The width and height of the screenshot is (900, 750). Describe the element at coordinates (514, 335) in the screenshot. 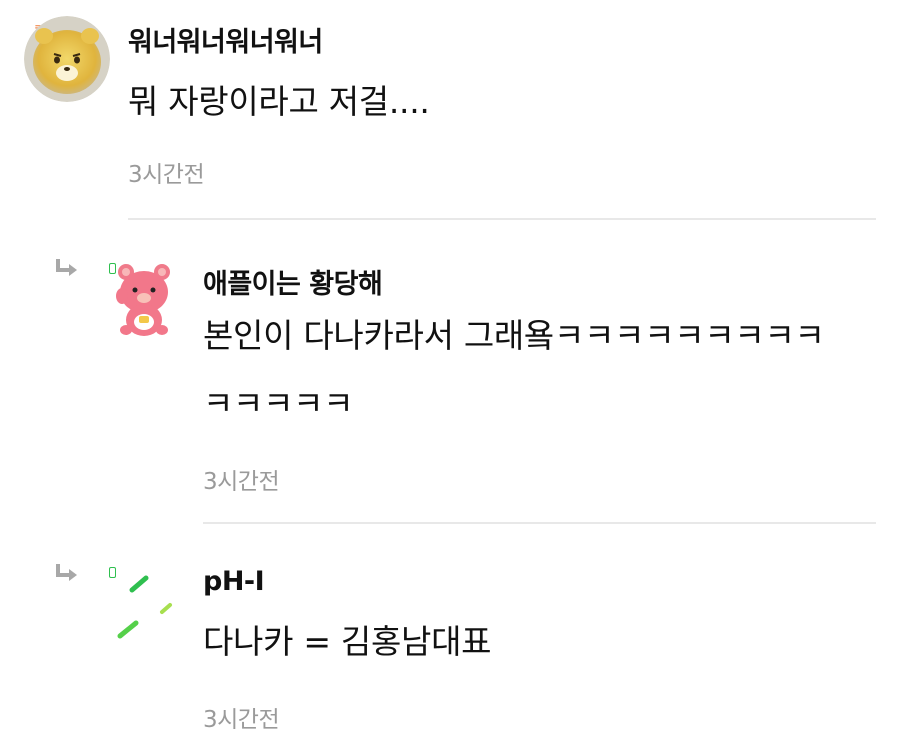

I see `comment-text-line-1: 본인이 다나카라서 그래욬ㅋㅋㅋㅋㅋㅋㅋㅋㅋ` at that location.